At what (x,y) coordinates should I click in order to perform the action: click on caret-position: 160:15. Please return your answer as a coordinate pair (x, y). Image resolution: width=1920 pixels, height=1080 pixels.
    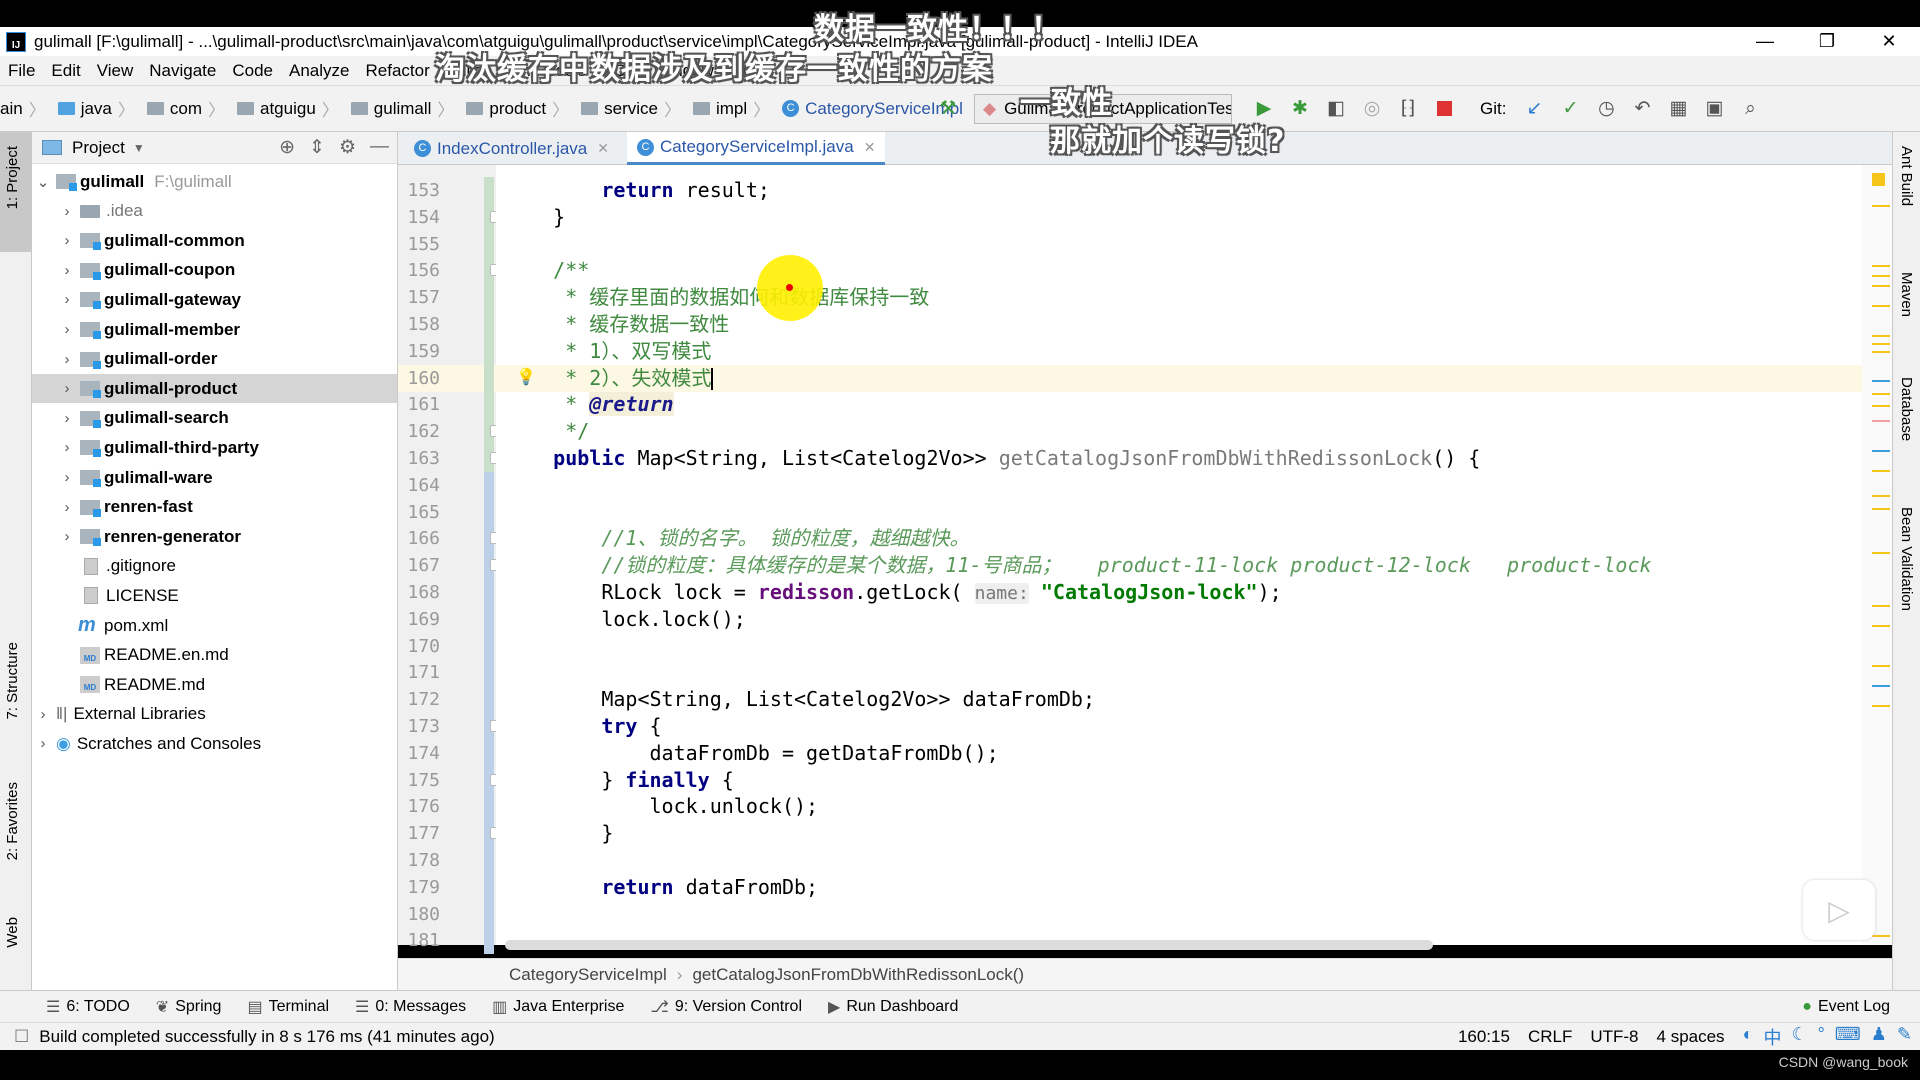
    Looking at the image, I should click on (1484, 1037).